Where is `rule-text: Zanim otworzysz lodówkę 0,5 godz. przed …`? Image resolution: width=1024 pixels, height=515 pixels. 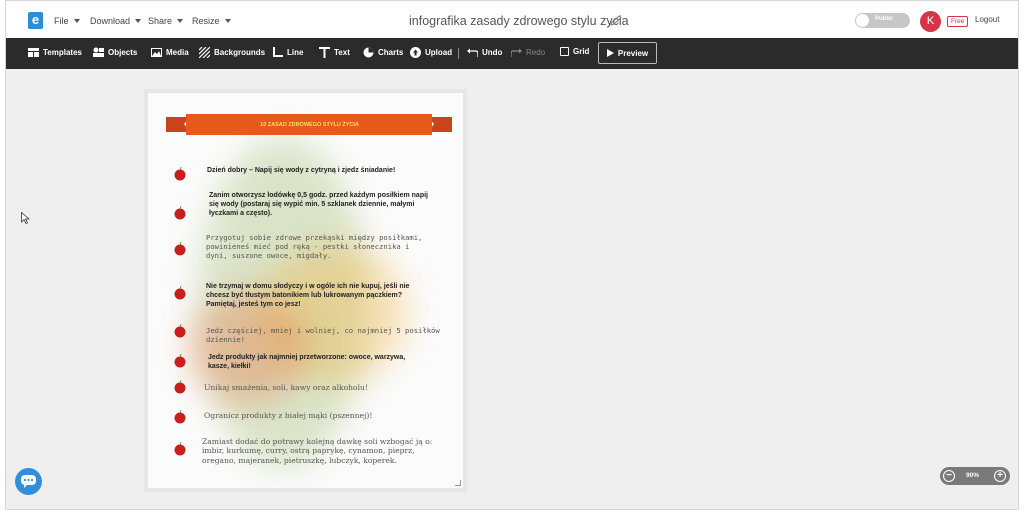 rule-text: Zanim otworzysz lodówkę 0,5 godz. przed … is located at coordinates (319, 205).